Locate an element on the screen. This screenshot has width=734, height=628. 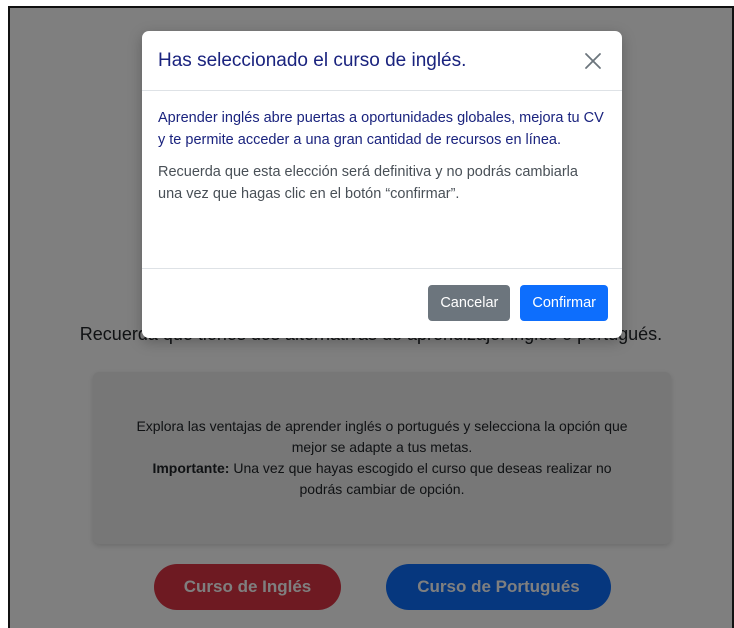
modal-close-button is located at coordinates (593, 61).